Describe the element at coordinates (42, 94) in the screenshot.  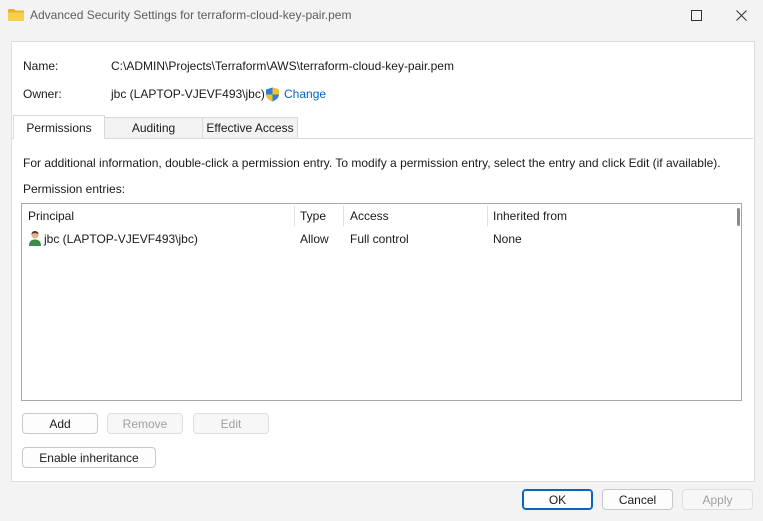
I see `owner-label: Owner:` at that location.